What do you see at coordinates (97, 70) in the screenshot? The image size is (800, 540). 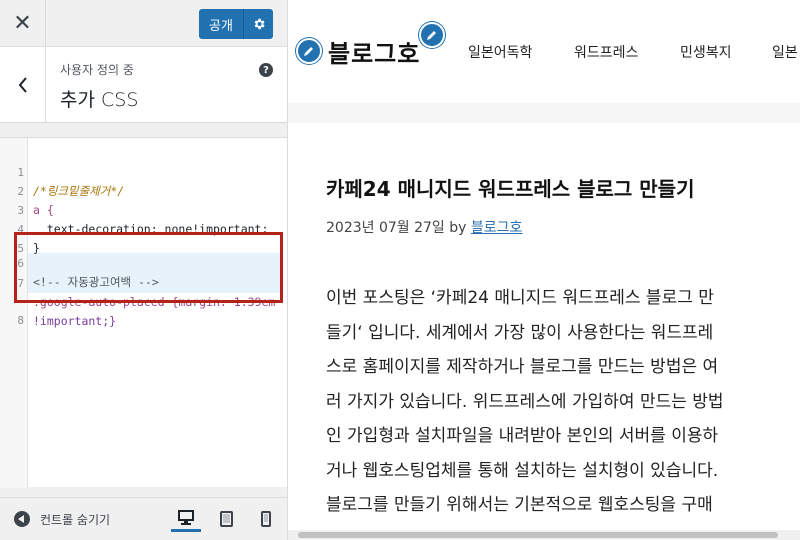 I see `breadcrumb: 사용자 정의 중` at bounding box center [97, 70].